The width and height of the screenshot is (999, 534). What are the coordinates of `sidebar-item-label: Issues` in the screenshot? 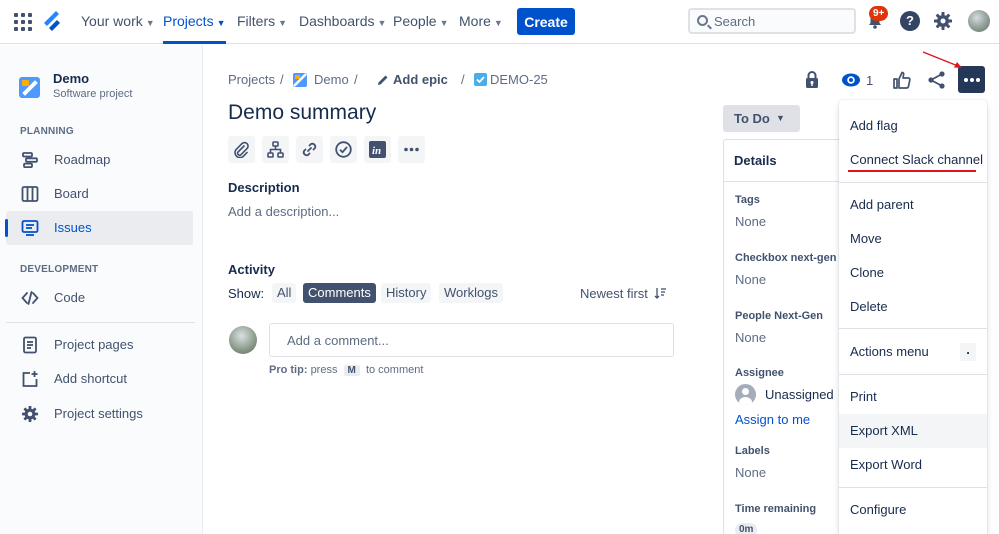 It's located at (73, 227).